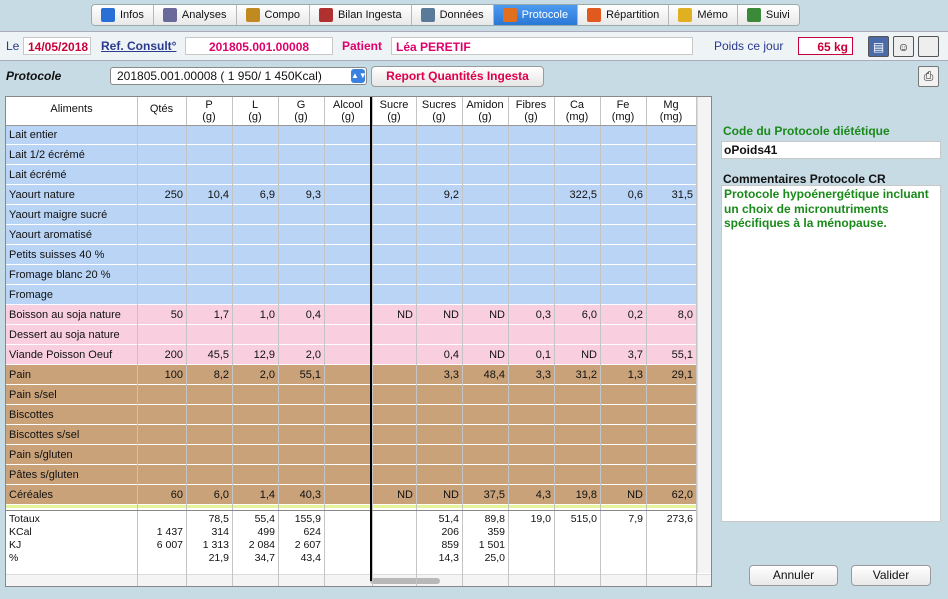  Describe the element at coordinates (71, 495) in the screenshot. I see `food-name-cell: Céréales` at that location.